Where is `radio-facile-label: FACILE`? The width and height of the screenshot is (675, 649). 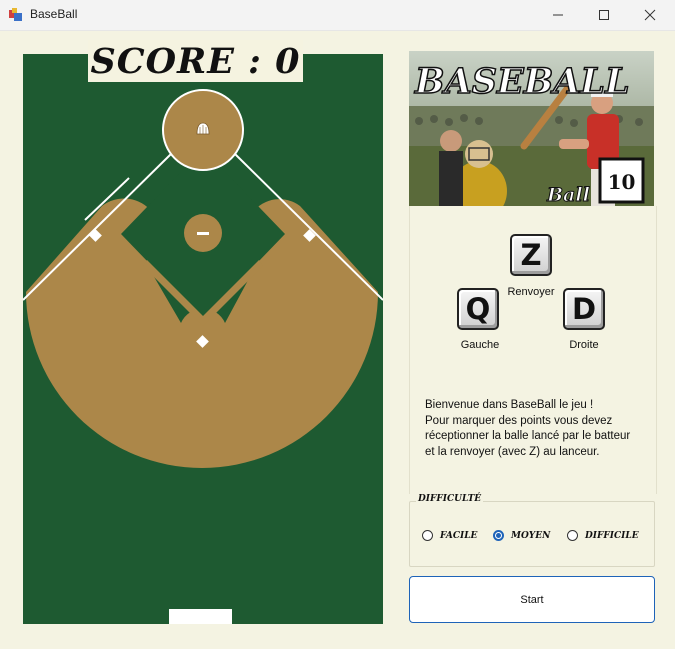
radio-facile-label: FACILE is located at coordinates (458, 536).